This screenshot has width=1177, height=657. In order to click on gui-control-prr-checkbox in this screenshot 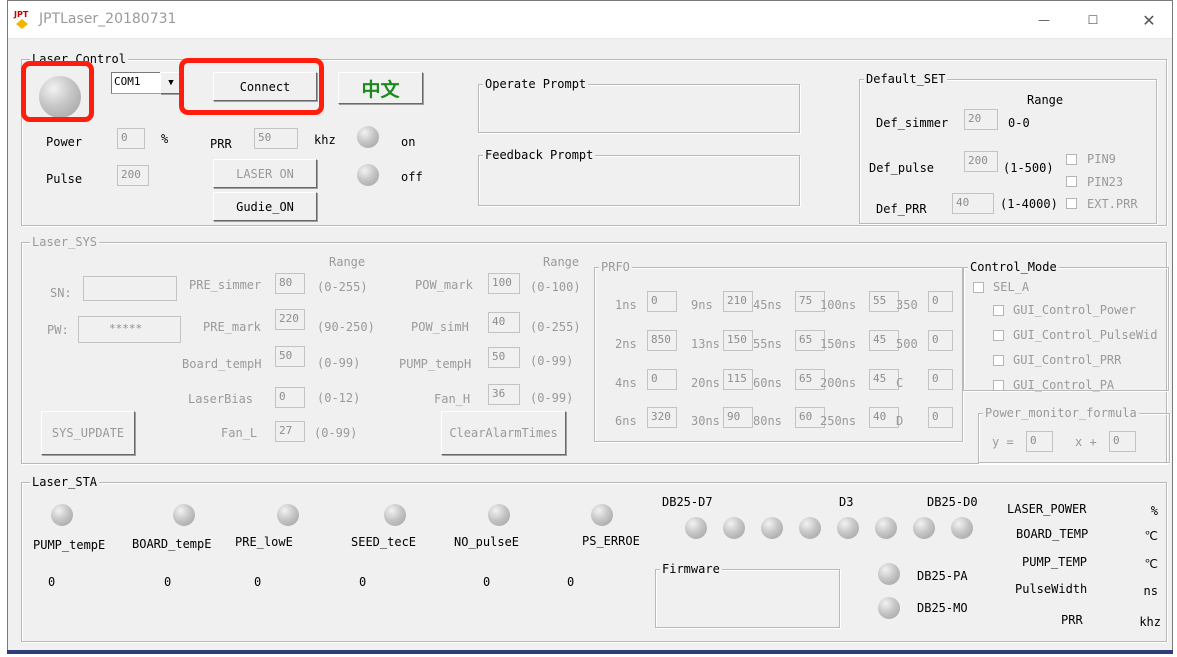, I will do `click(998, 360)`.